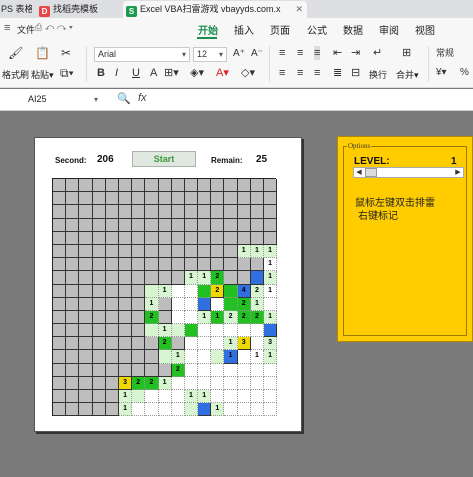 This screenshot has width=473, height=477. Describe the element at coordinates (300, 53) in the screenshot. I see `align-middle-icon: ≡` at that location.